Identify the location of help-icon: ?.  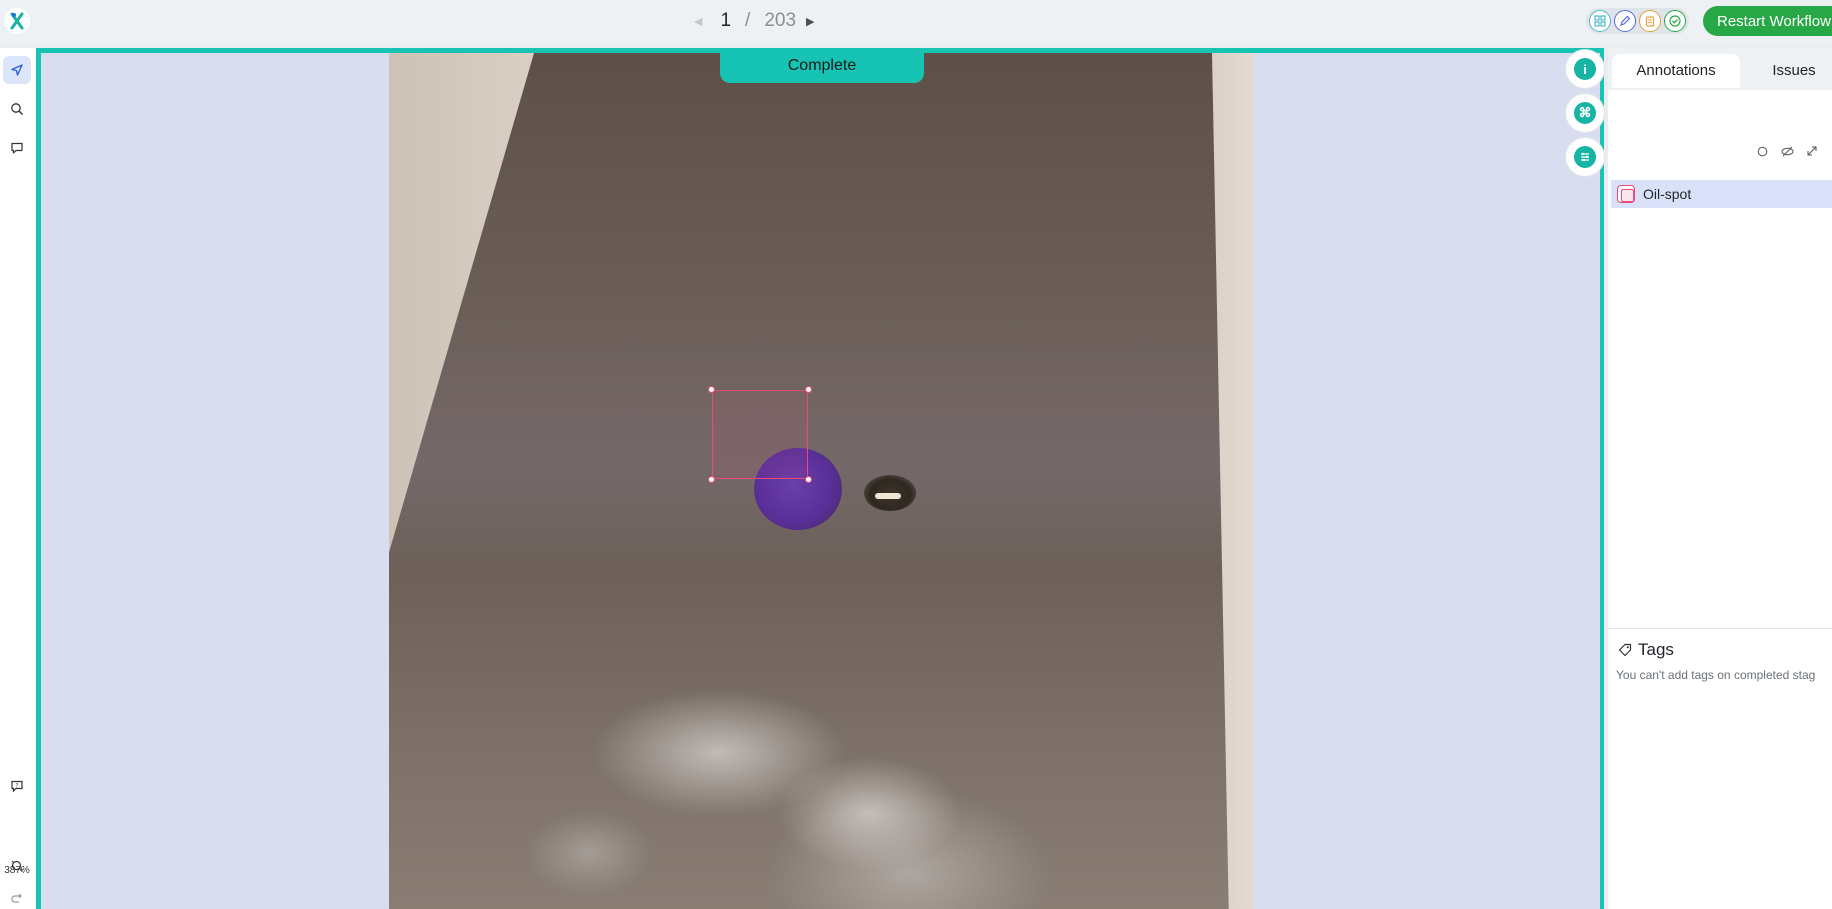
(17, 786).